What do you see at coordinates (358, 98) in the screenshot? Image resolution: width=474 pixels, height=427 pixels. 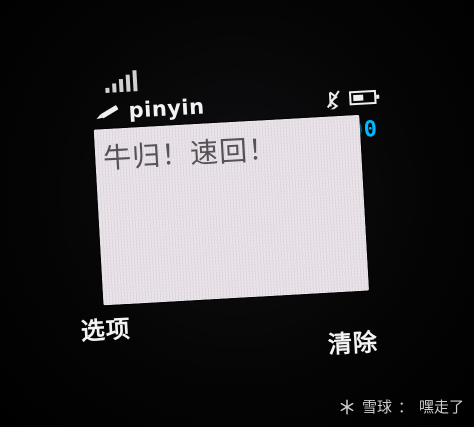 I see `battery-fill` at bounding box center [358, 98].